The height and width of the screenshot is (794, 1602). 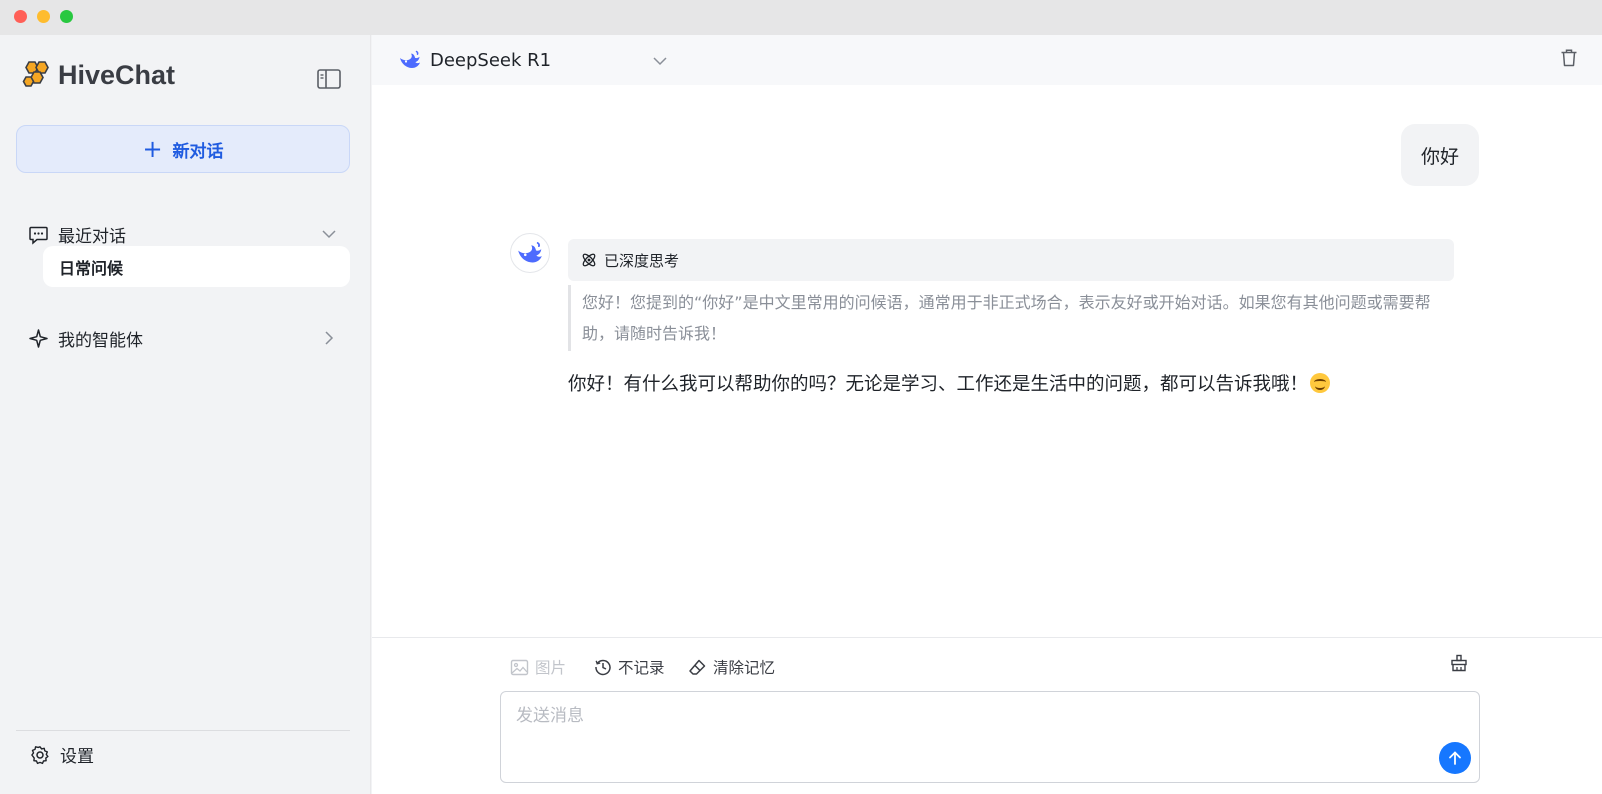 I want to click on thinking-toggle: 已深度思考, so click(x=1011, y=260).